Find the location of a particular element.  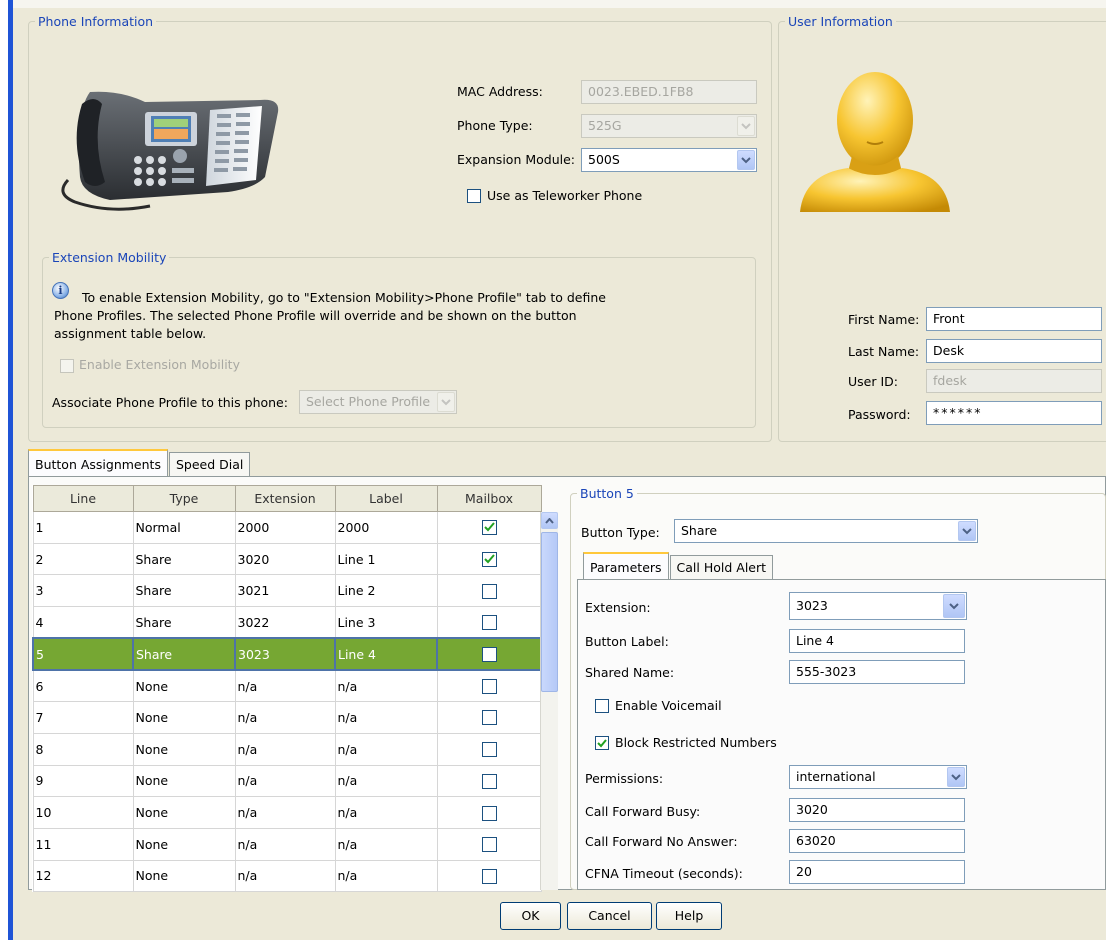

call-forward-no-answer-label: Call Forward No Answer: is located at coordinates (661, 841).